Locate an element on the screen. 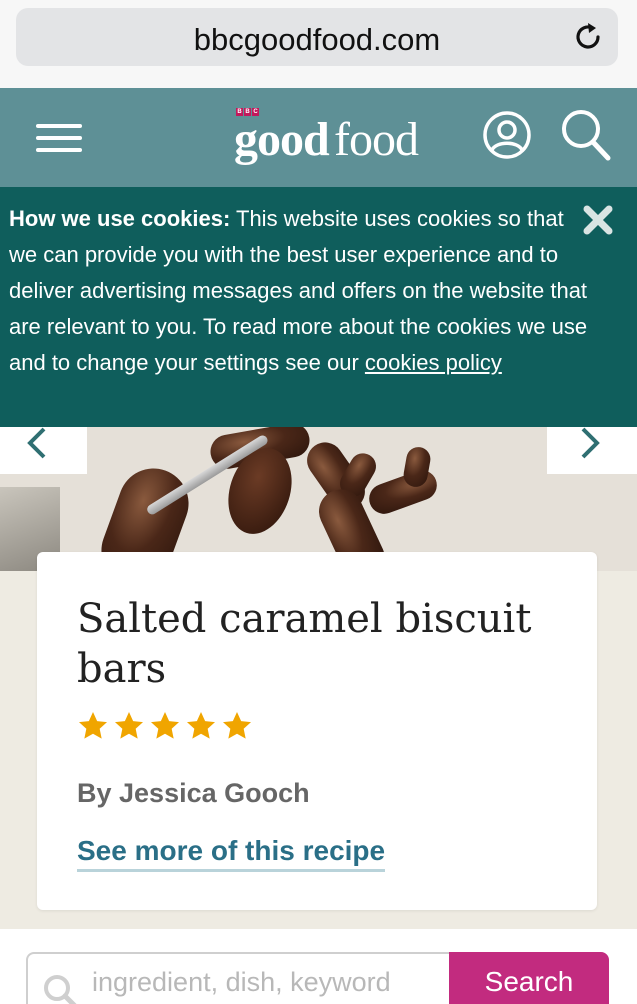 The width and height of the screenshot is (637, 1004). site-header: BBC good food is located at coordinates (318, 137).